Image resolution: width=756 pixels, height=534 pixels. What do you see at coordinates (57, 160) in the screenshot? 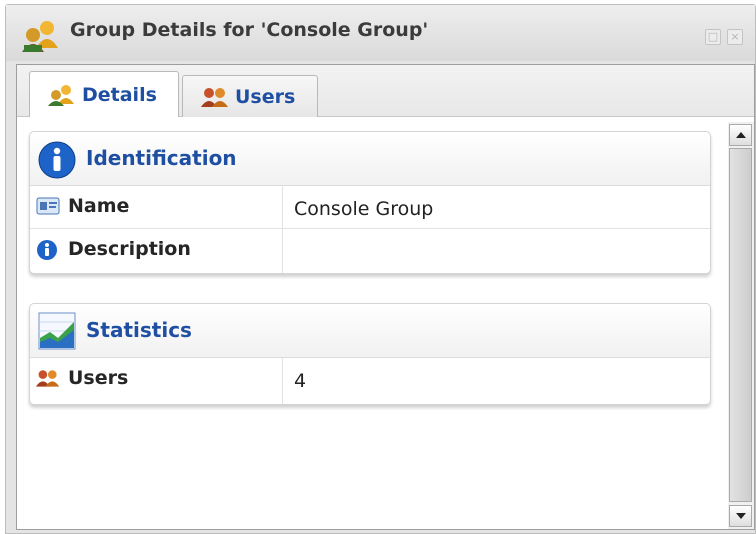
I see `info-circle-icon` at bounding box center [57, 160].